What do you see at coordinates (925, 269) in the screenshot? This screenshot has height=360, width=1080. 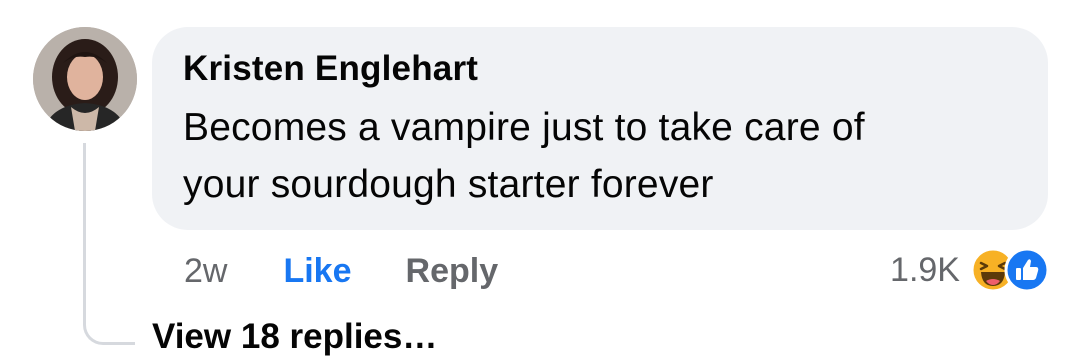 I see `reaction-count: 1.9K` at bounding box center [925, 269].